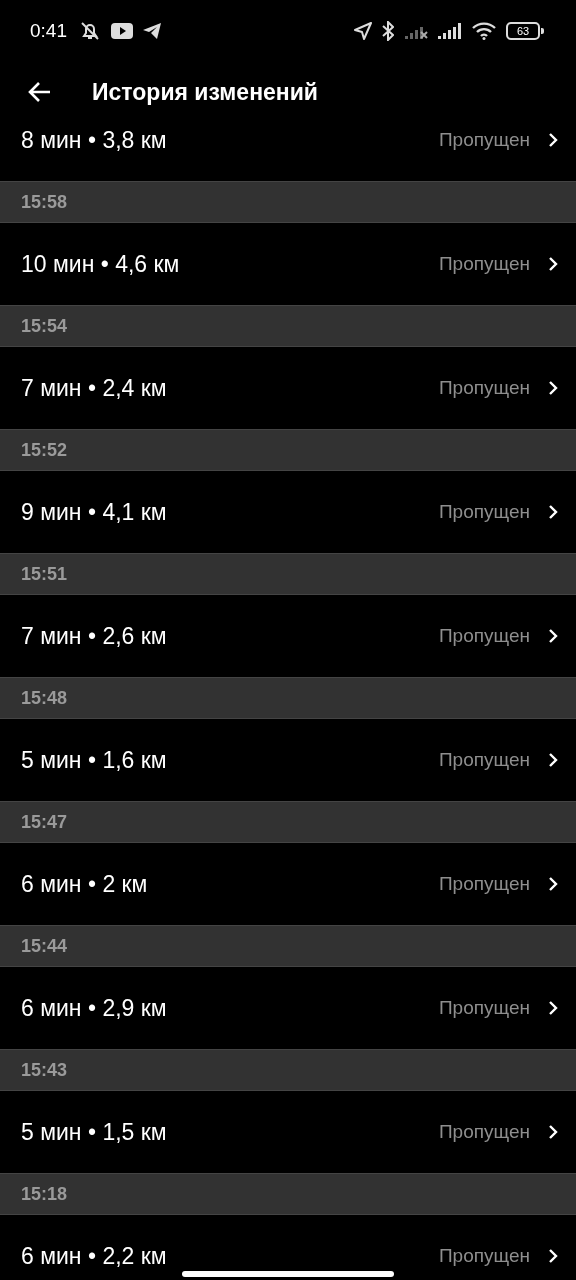  Describe the element at coordinates (101, 264) in the screenshot. I see `trip-summary: 10 мин • 4,6 км` at that location.